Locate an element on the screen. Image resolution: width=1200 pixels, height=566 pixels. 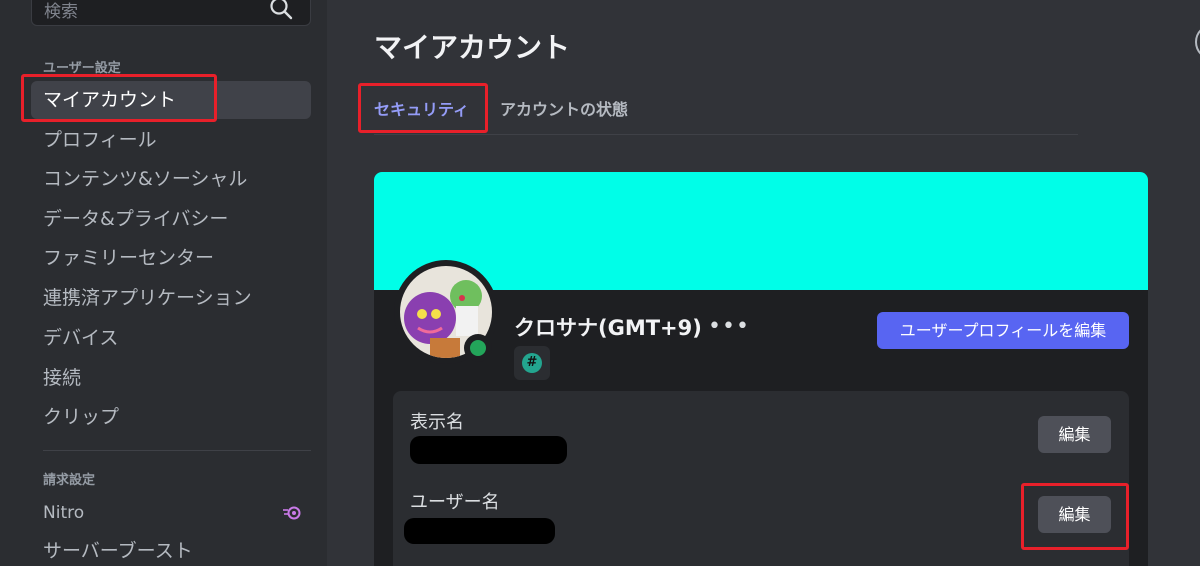
sidebar-item-clips: クリップ is located at coordinates (171, 417).